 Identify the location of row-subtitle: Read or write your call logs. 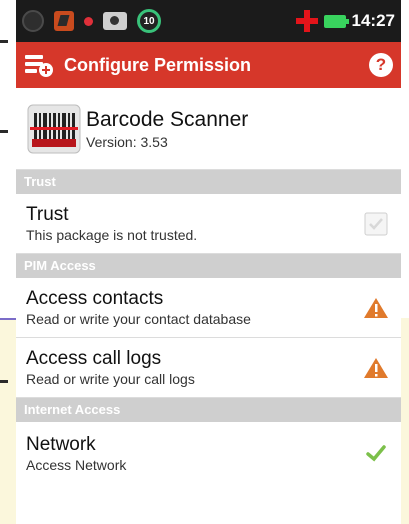
(110, 379).